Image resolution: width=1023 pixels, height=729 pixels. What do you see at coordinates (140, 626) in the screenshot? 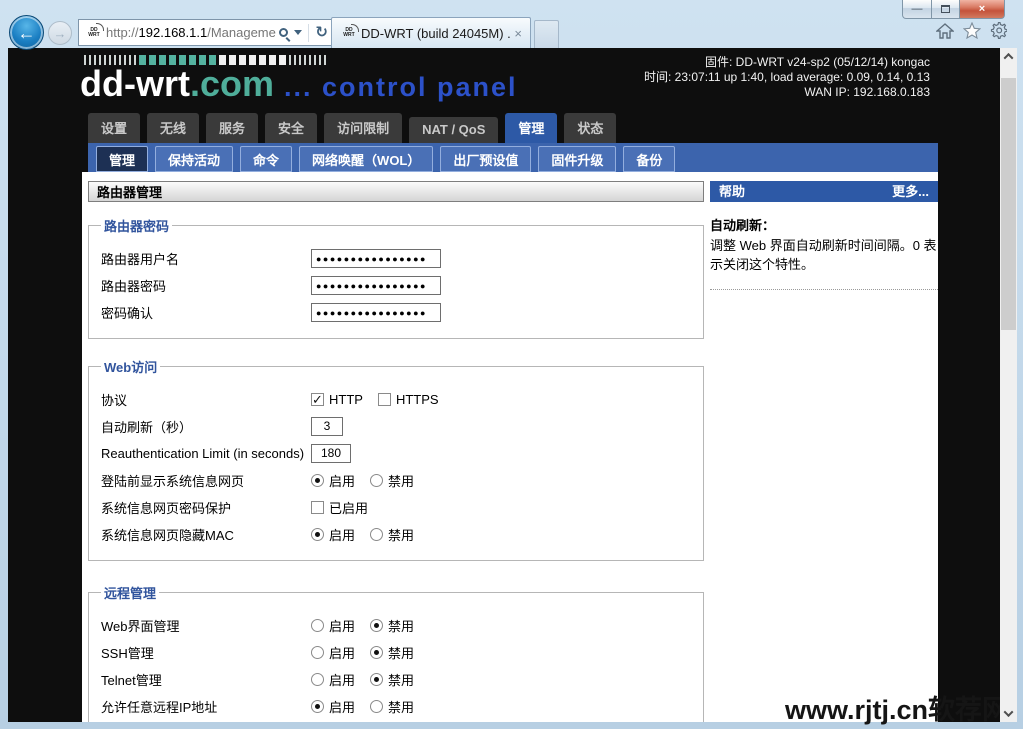
I see `field-label: Web界面管理` at bounding box center [140, 626].